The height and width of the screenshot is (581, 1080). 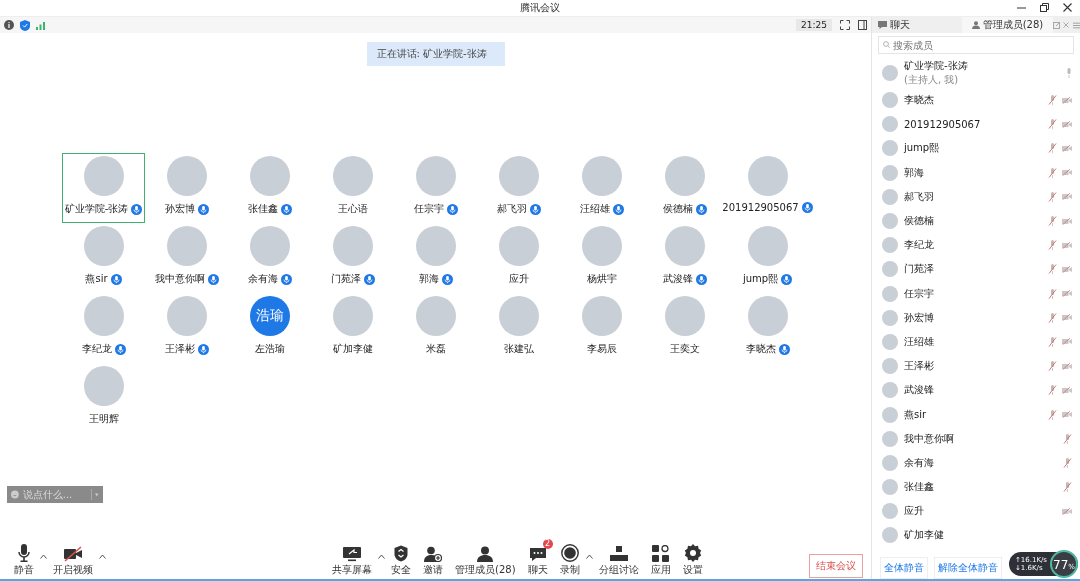 What do you see at coordinates (977, 172) in the screenshot?
I see `member-row: 郭海` at bounding box center [977, 172].